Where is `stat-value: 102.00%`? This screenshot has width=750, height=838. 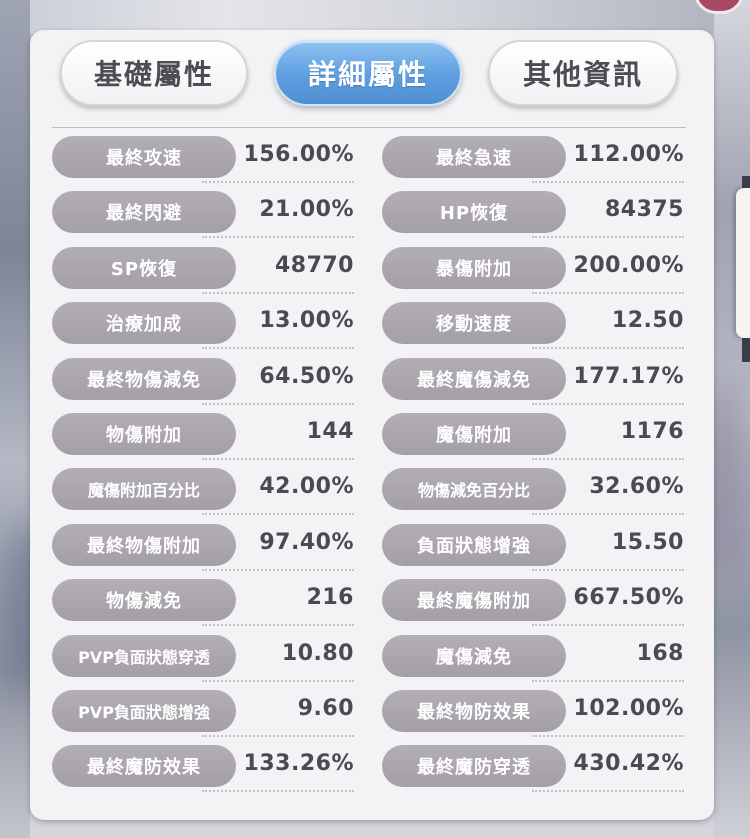 stat-value: 102.00% is located at coordinates (628, 708).